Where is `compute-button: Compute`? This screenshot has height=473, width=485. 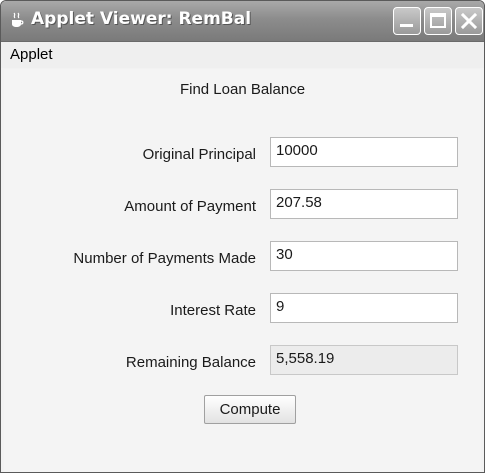 compute-button: Compute is located at coordinates (250, 409).